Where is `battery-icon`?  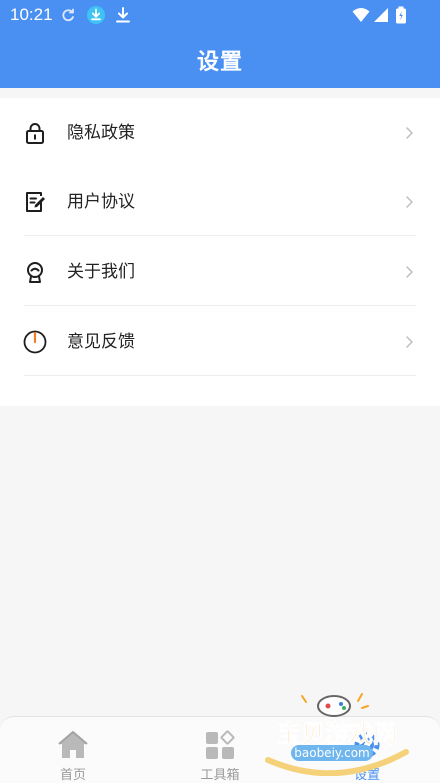
battery-icon is located at coordinates (401, 15).